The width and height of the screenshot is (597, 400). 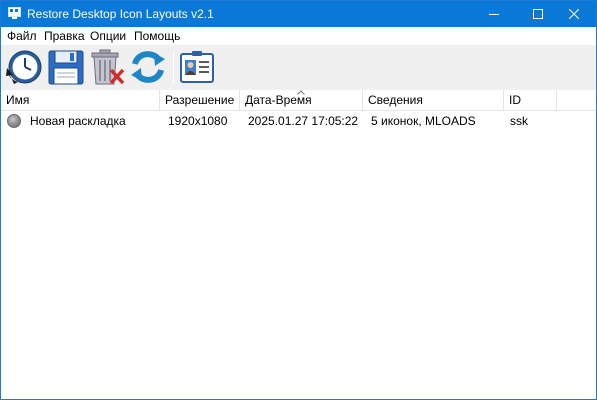 What do you see at coordinates (22, 36) in the screenshot?
I see `menu-file: Файл` at bounding box center [22, 36].